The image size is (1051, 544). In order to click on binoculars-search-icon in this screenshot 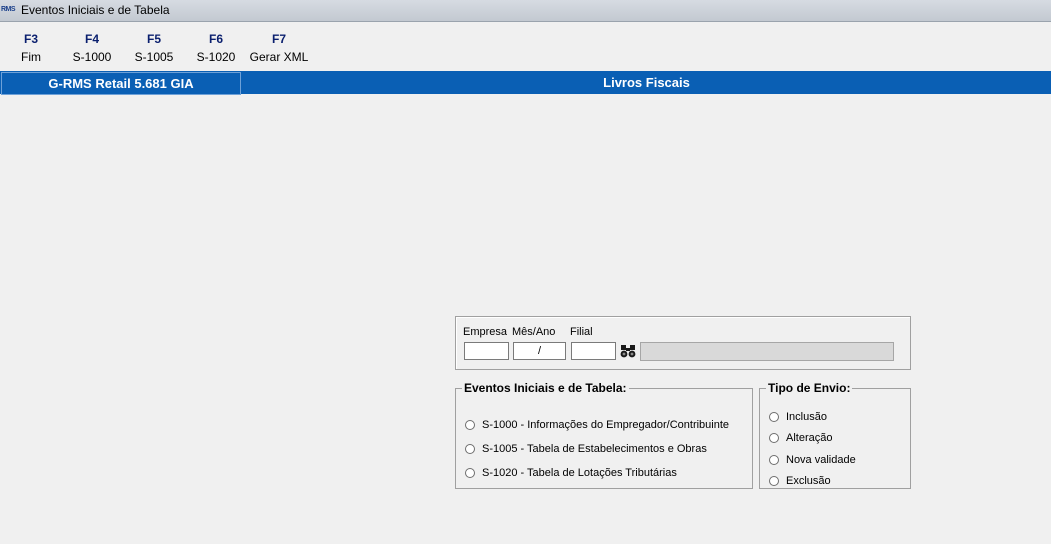, I will do `click(628, 351)`.